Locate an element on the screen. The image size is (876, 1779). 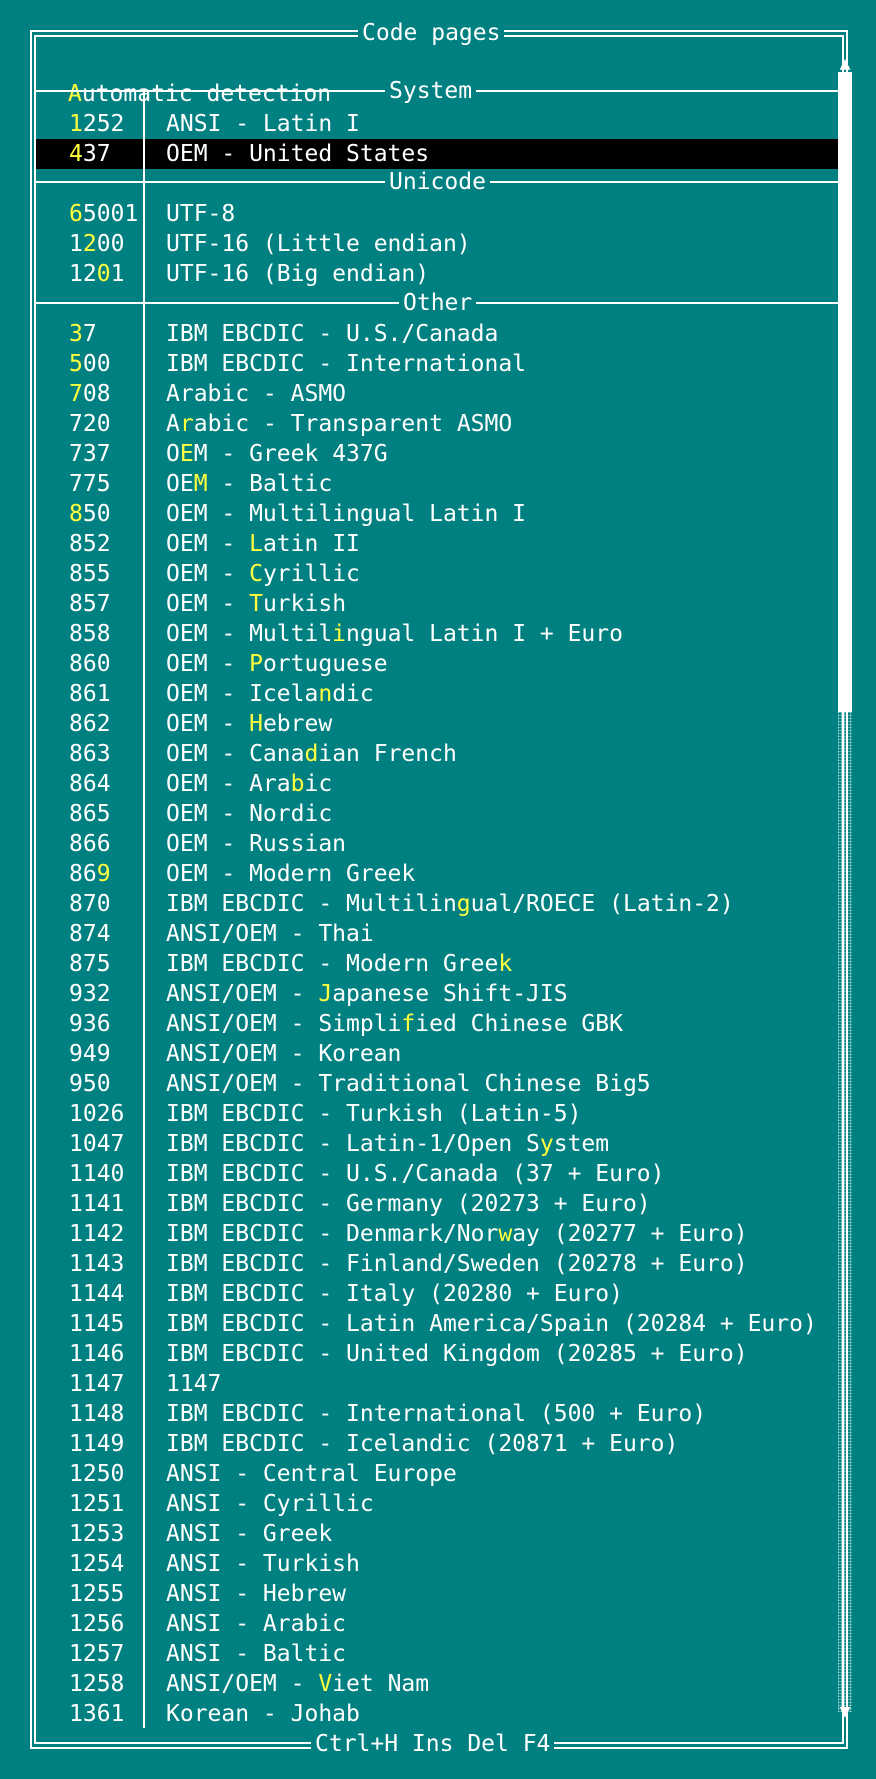
code-page-item: 65001 UTF-8 is located at coordinates (437, 214).